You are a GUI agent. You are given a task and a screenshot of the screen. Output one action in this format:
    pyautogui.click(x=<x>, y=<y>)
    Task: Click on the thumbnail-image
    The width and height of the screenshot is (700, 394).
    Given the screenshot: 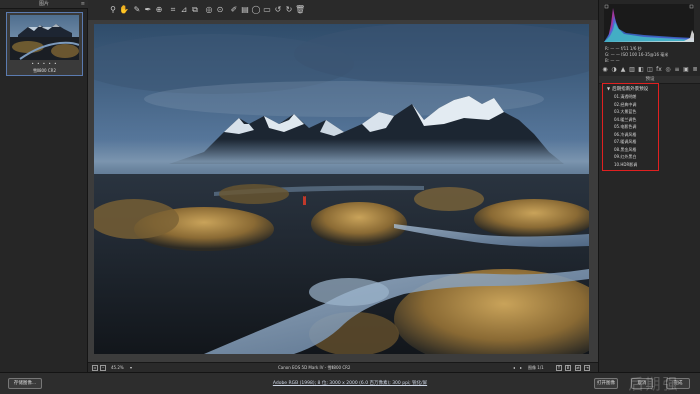 What is the action you would take?
    pyautogui.click(x=44, y=37)
    